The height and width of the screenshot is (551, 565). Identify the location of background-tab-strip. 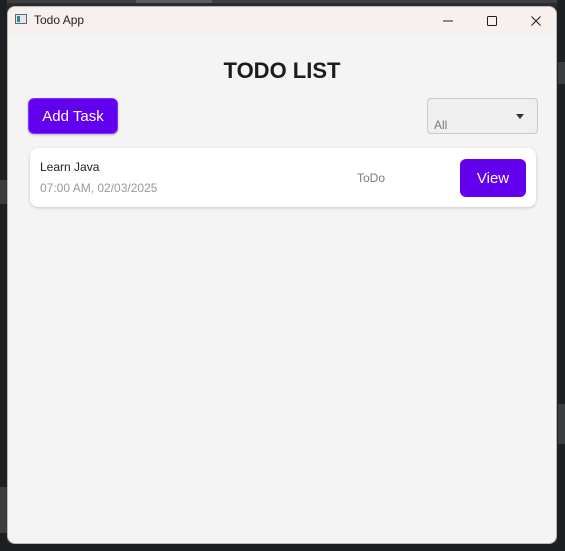
(282, 1).